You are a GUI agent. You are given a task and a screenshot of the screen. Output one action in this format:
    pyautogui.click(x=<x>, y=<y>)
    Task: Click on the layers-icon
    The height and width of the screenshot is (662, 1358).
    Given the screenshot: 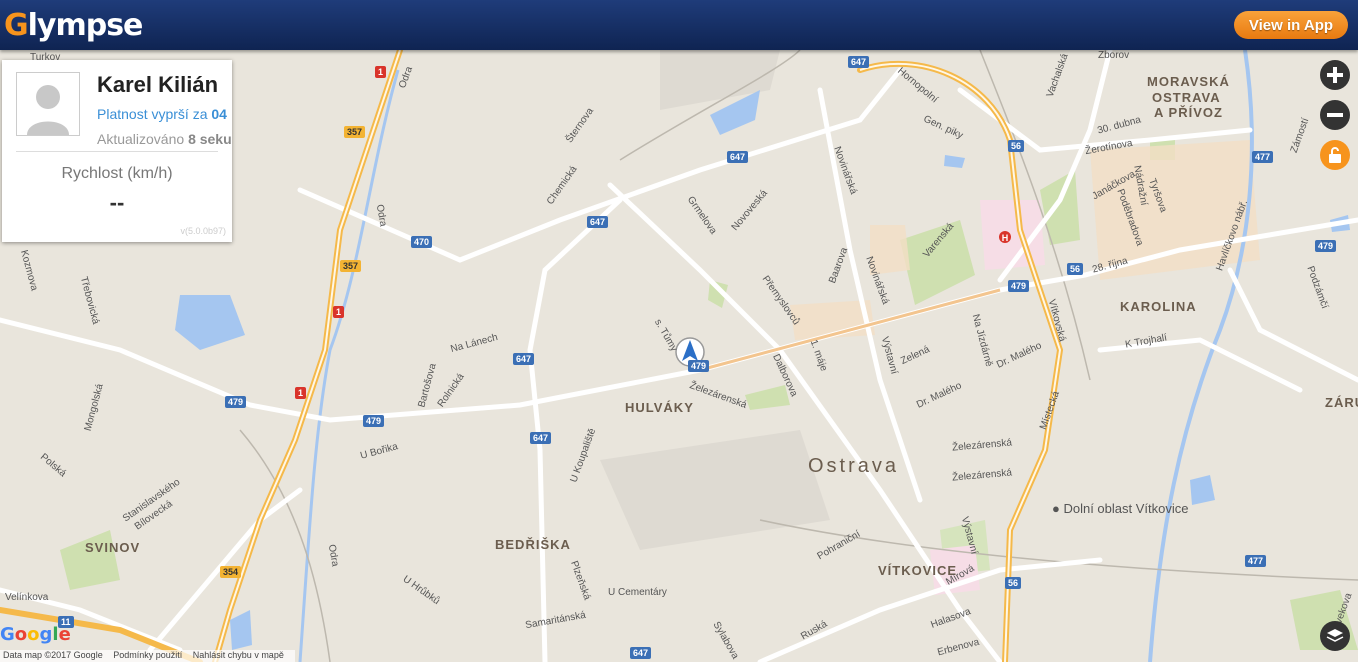 What is the action you would take?
    pyautogui.click(x=1335, y=635)
    